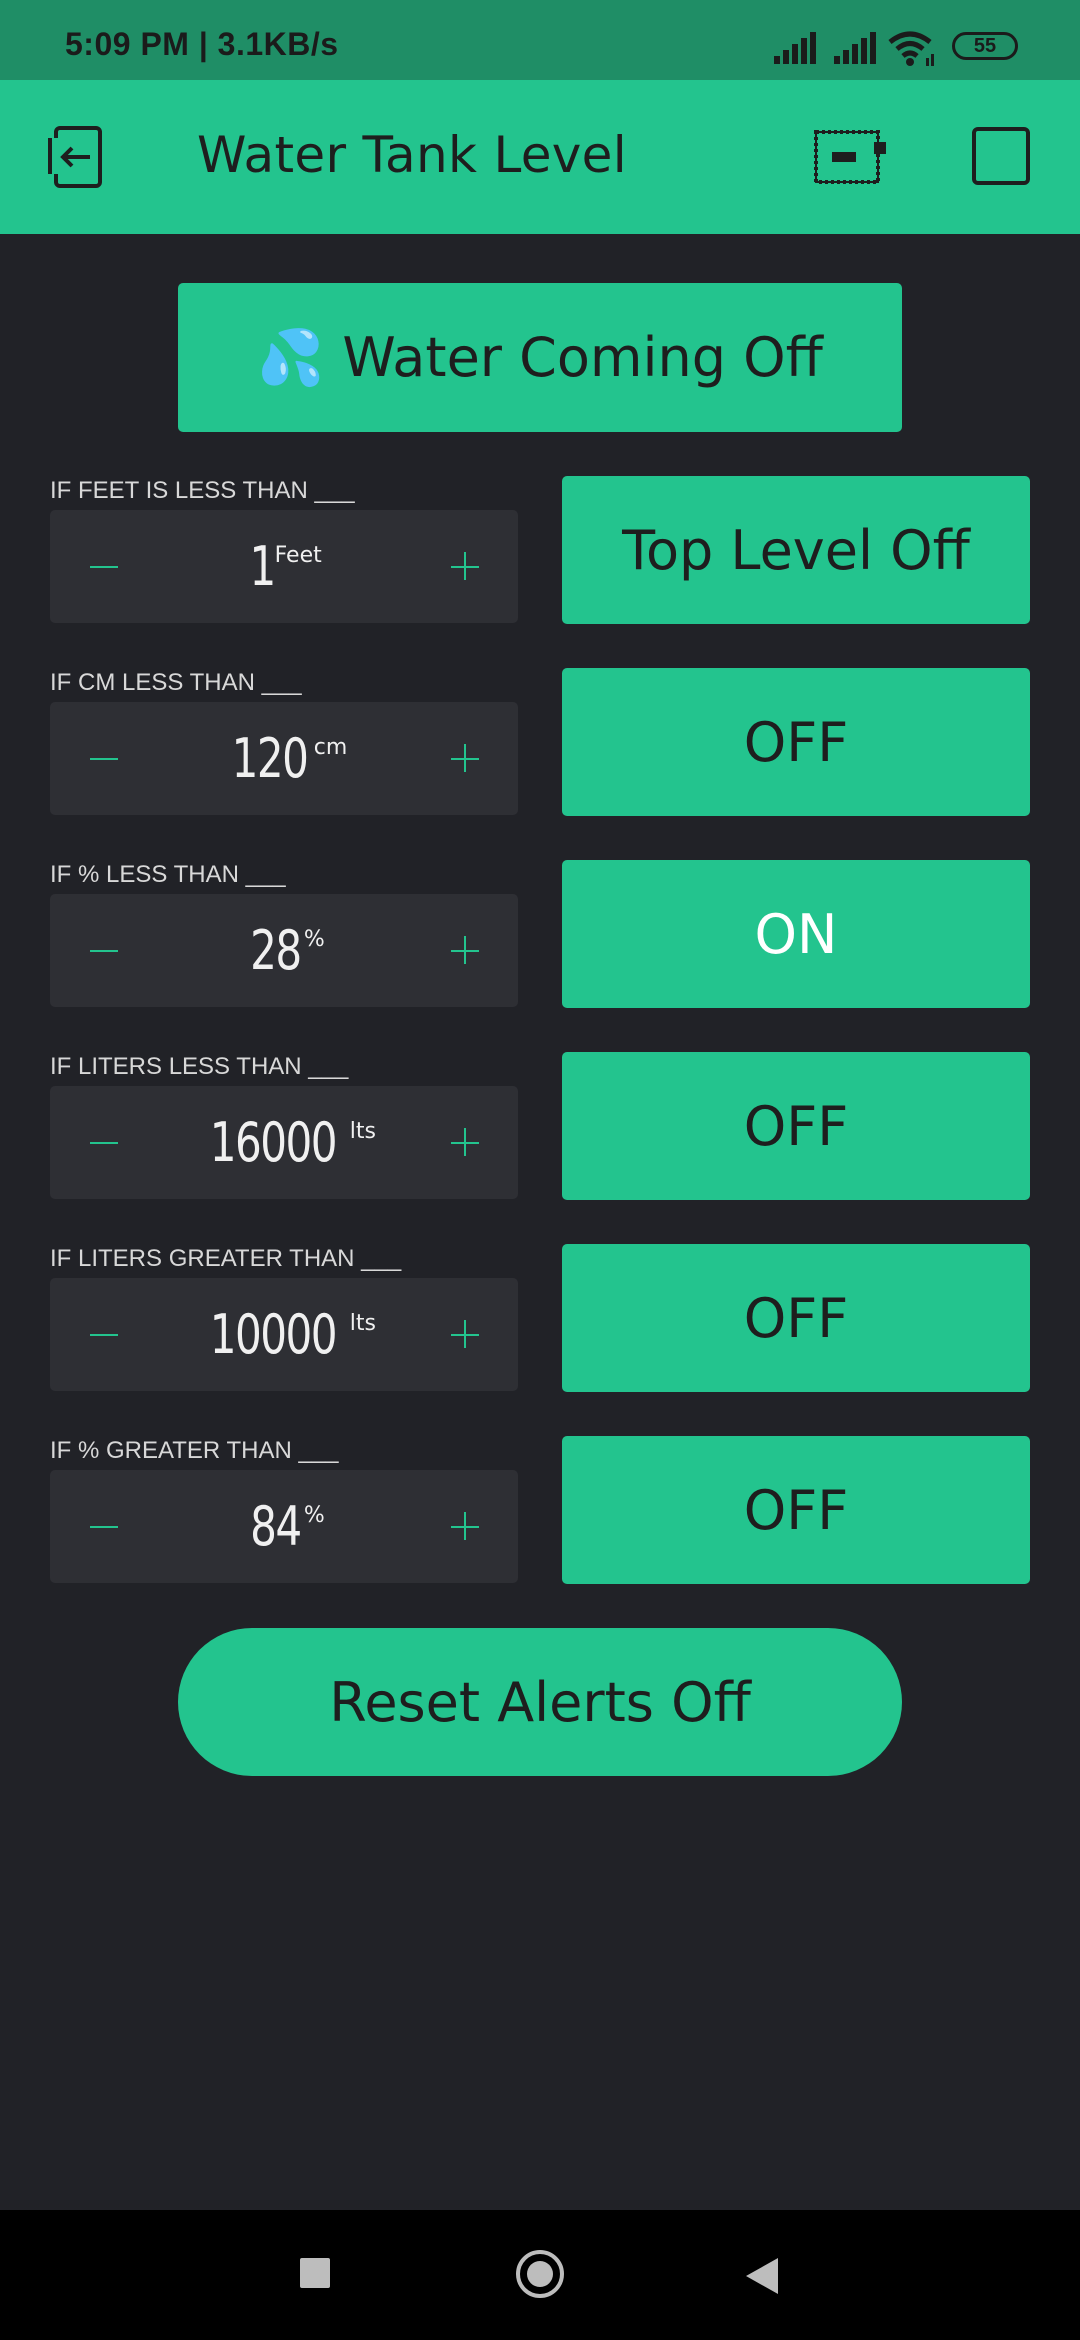  I want to click on water-drops-icon: 💦, so click(291, 357).